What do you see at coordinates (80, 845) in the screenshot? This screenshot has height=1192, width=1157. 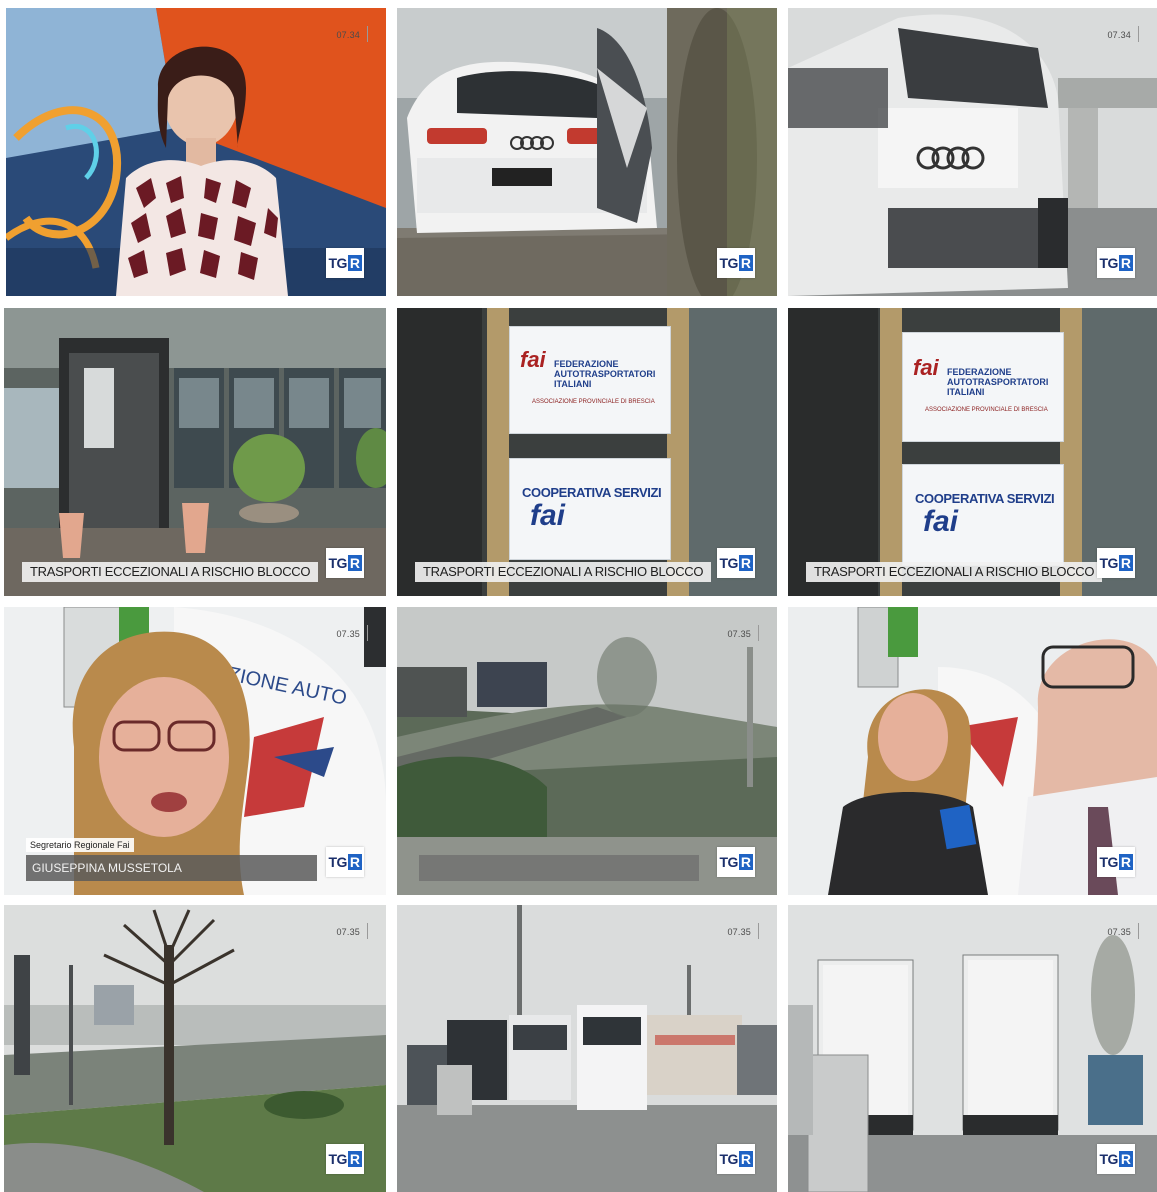 I see `caption-role: Segretario Regionale Fai` at bounding box center [80, 845].